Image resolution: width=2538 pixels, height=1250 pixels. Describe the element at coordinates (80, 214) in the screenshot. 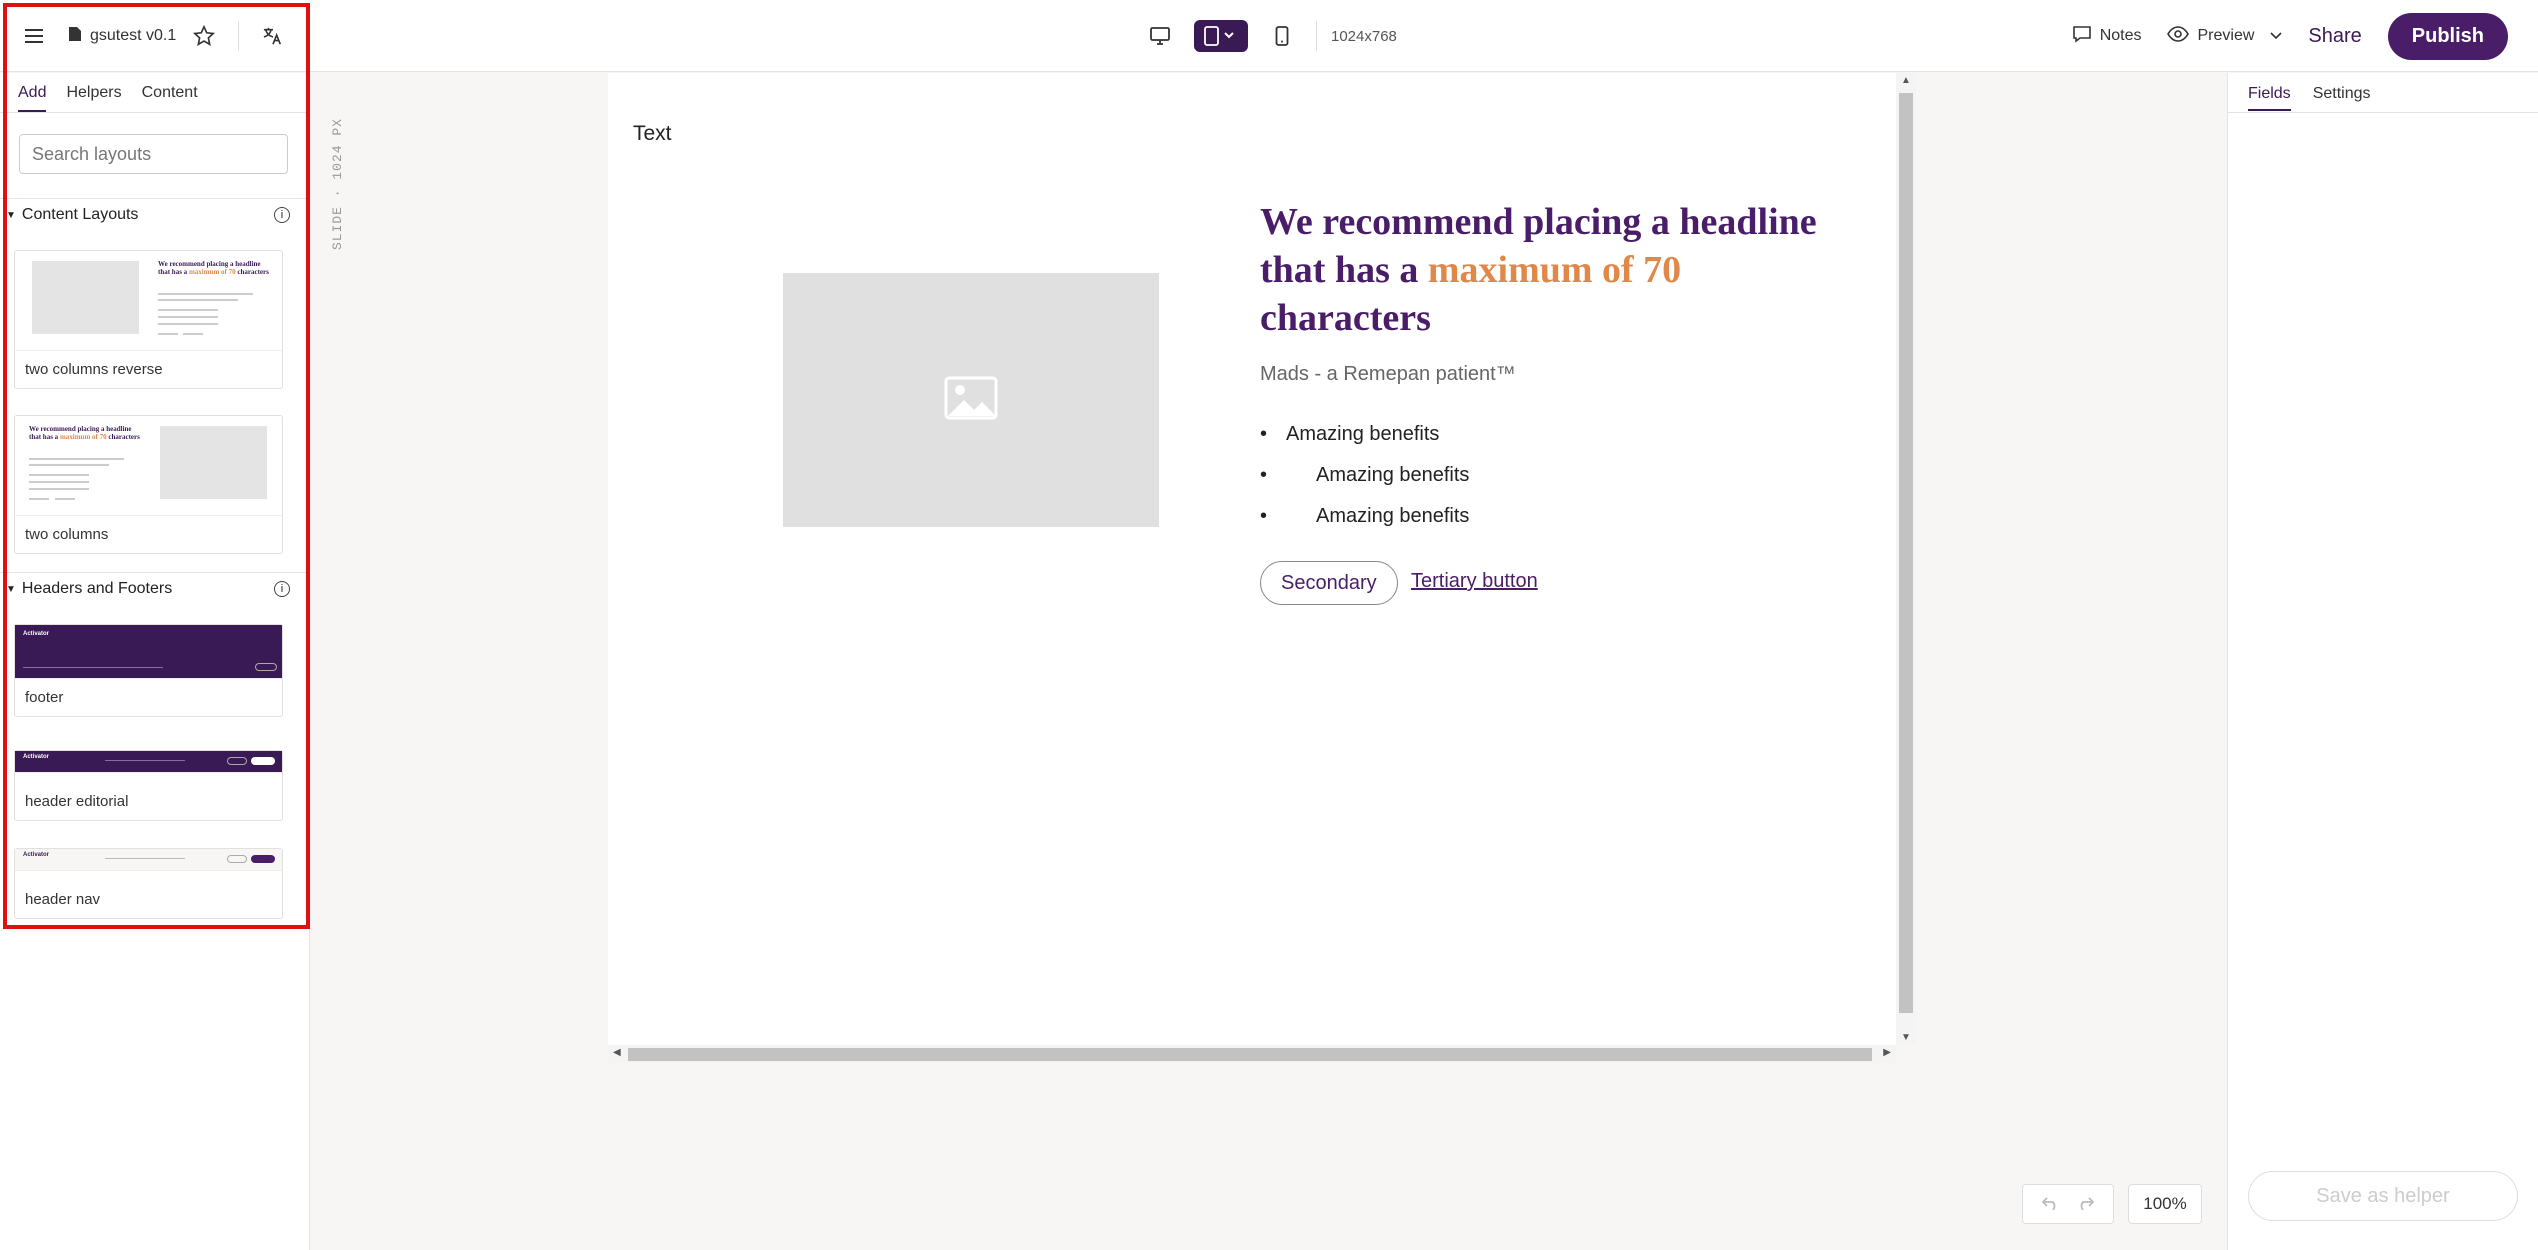

I see `section-title: Content Layouts` at that location.